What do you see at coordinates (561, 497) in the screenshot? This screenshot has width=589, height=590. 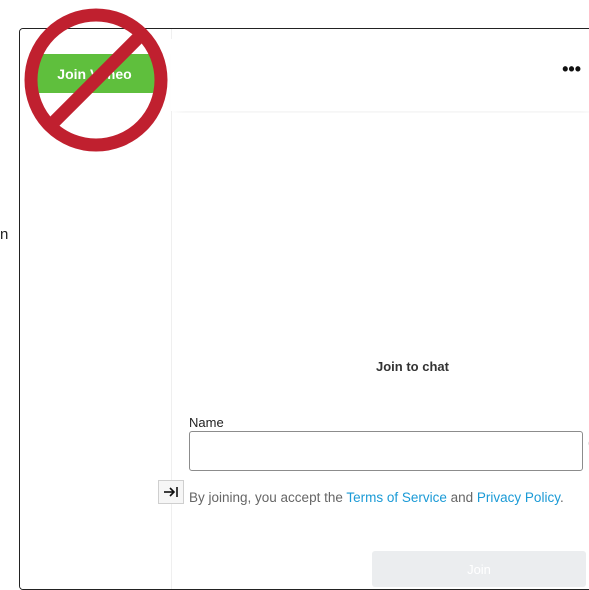 I see `terms-suffix: .` at bounding box center [561, 497].